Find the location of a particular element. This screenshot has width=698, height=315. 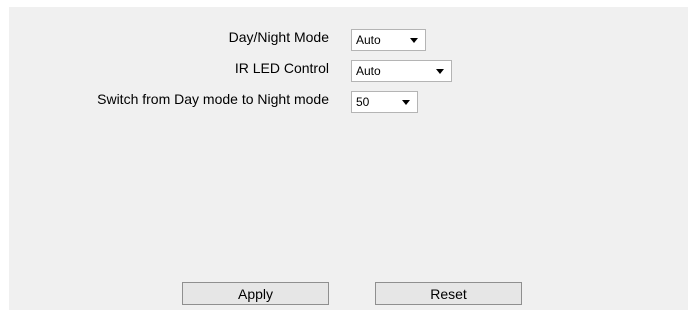

switch-day-night-value: 50 is located at coordinates (363, 102).